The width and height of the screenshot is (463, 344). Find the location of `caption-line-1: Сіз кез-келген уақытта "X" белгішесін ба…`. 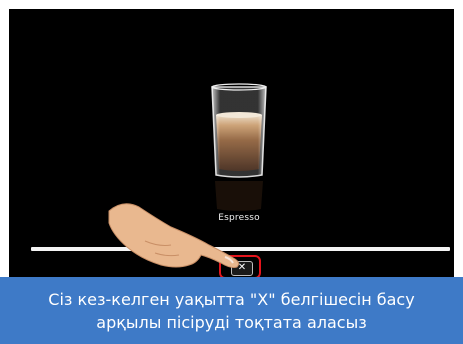

caption-line-1: Сіз кез-келген уақытта "X" белгішесін ба… is located at coordinates (231, 299).